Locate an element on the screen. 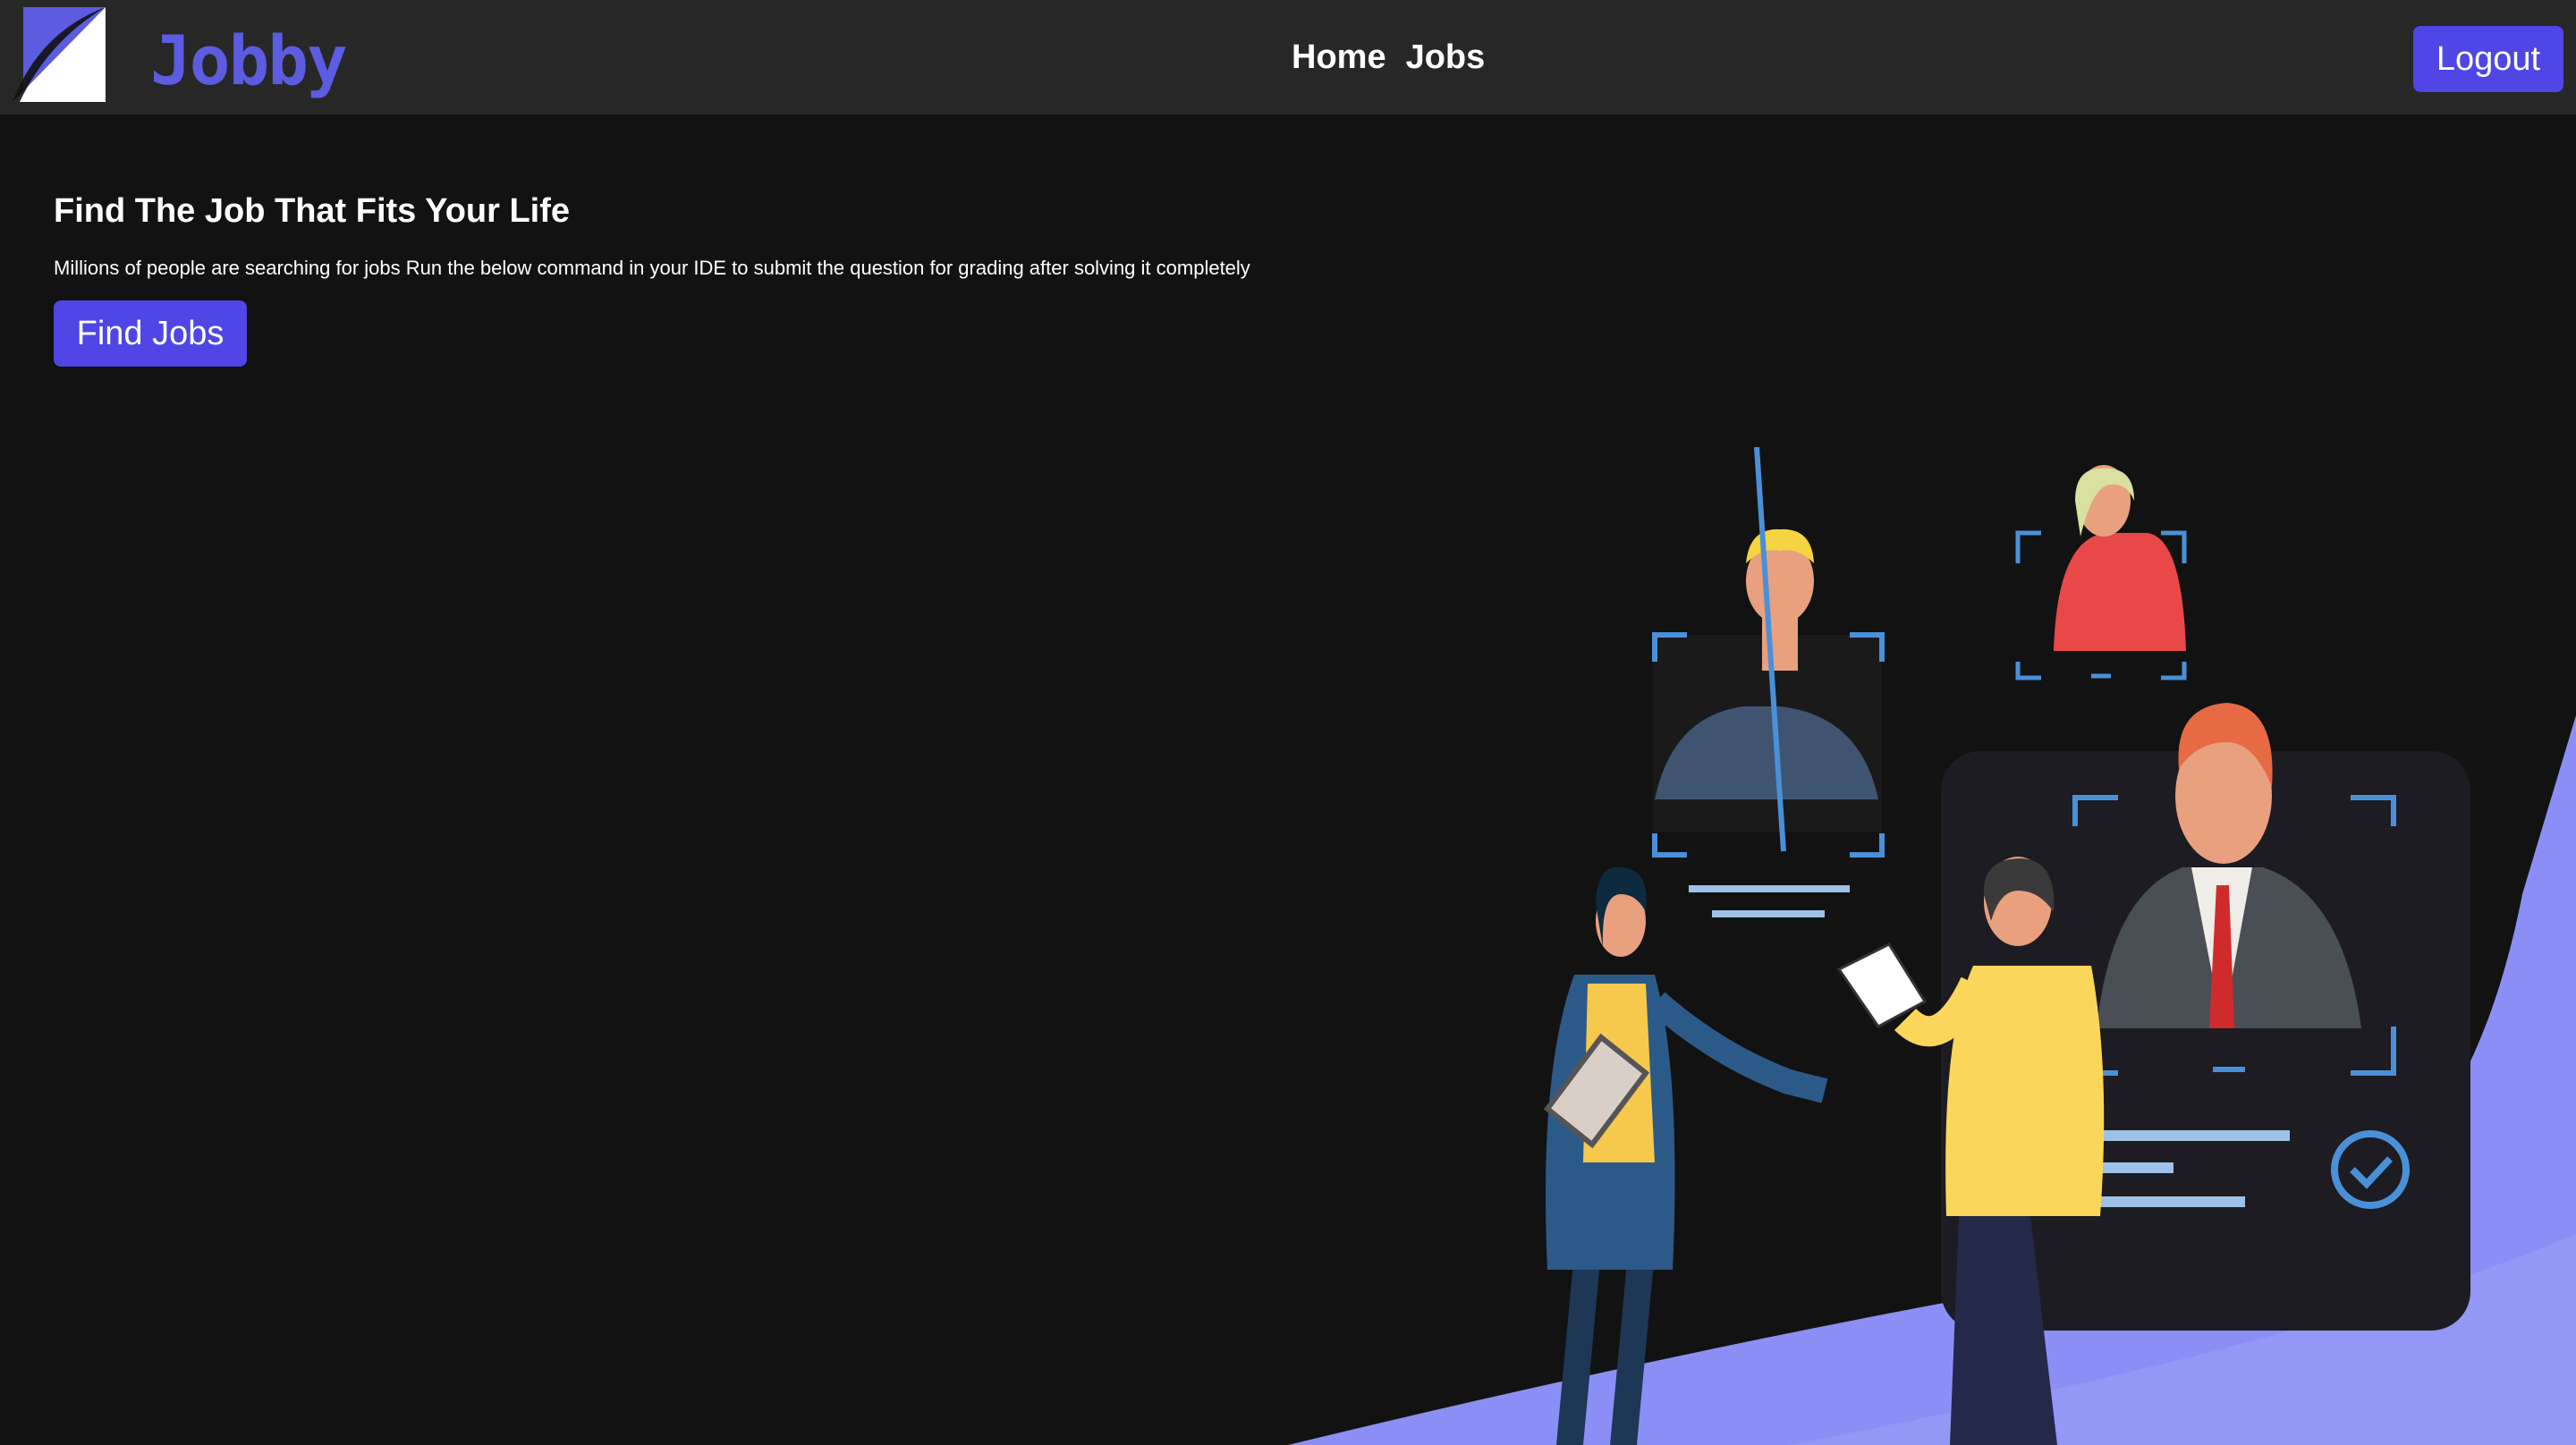  navbar: Jobby Home Jobs Logout is located at coordinates (1288, 57).